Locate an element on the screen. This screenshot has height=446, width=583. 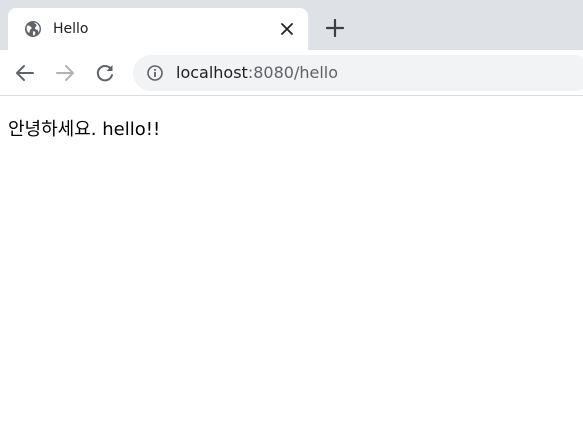
browser-toolbar: localhost:8080/hello is located at coordinates (291, 73).